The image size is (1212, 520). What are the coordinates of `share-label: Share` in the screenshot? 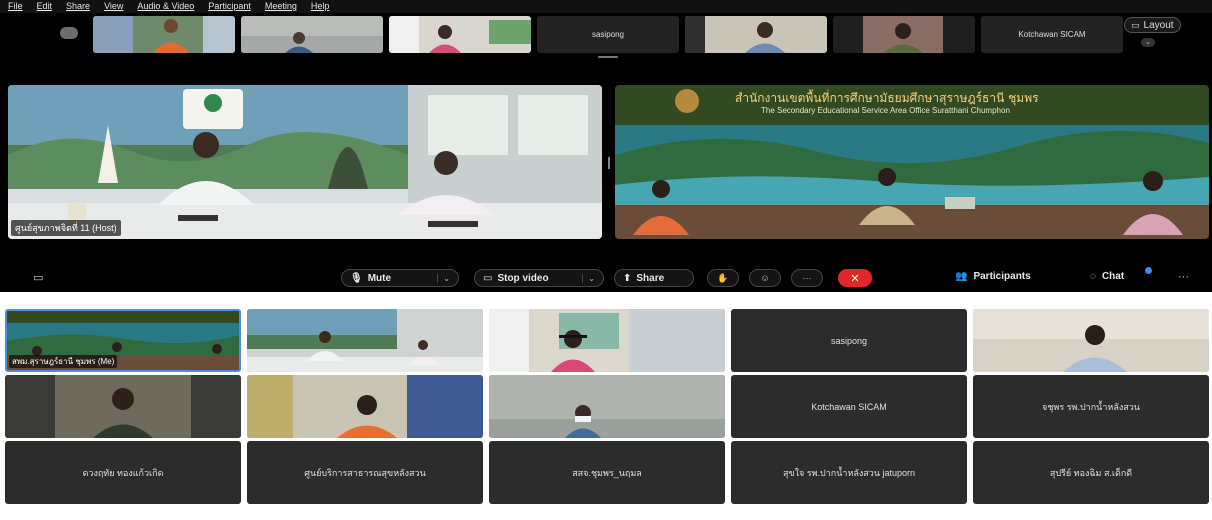 It's located at (650, 278).